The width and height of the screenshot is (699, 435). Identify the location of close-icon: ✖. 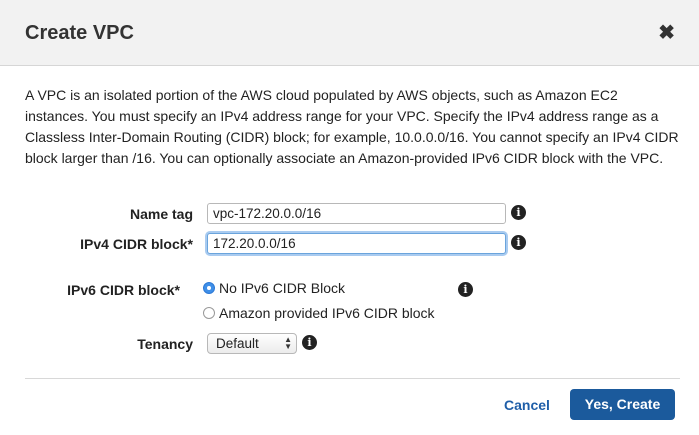
(666, 33).